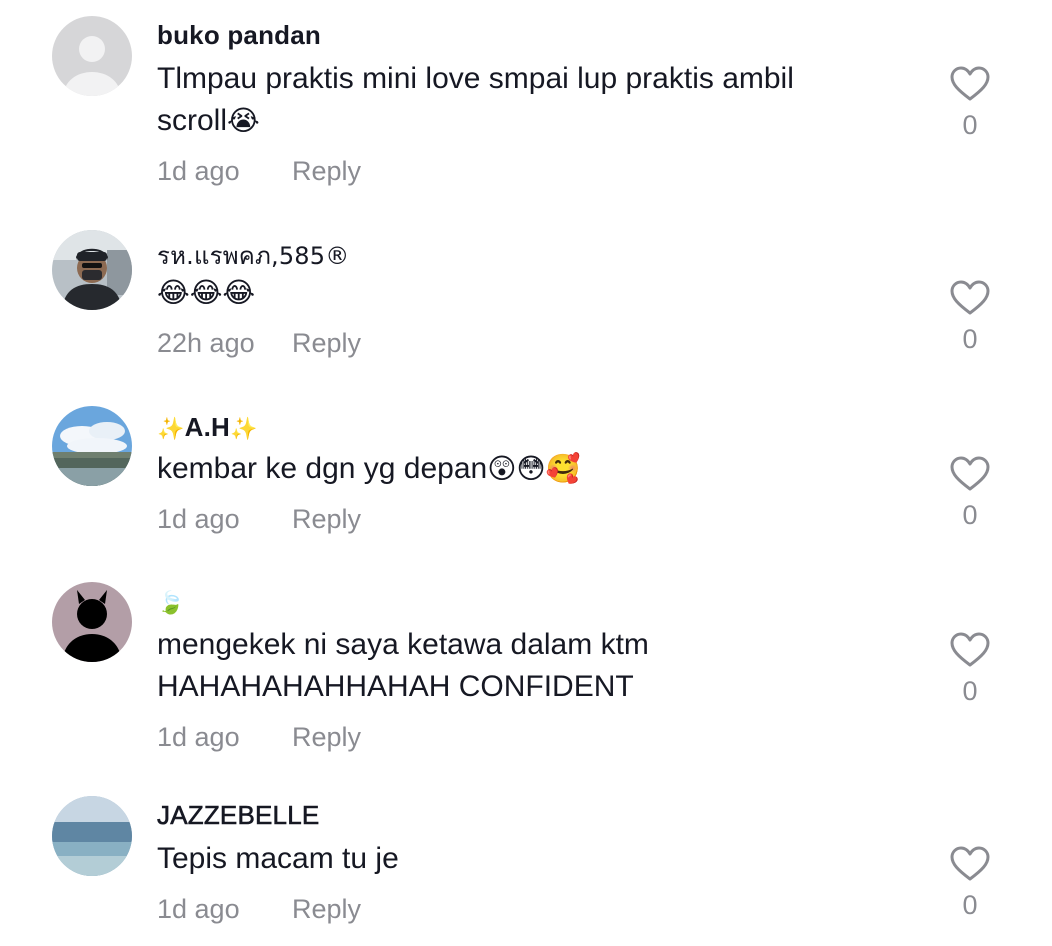 This screenshot has width=1052, height=946. What do you see at coordinates (206, 343) in the screenshot?
I see `comment-time: 22h ago` at bounding box center [206, 343].